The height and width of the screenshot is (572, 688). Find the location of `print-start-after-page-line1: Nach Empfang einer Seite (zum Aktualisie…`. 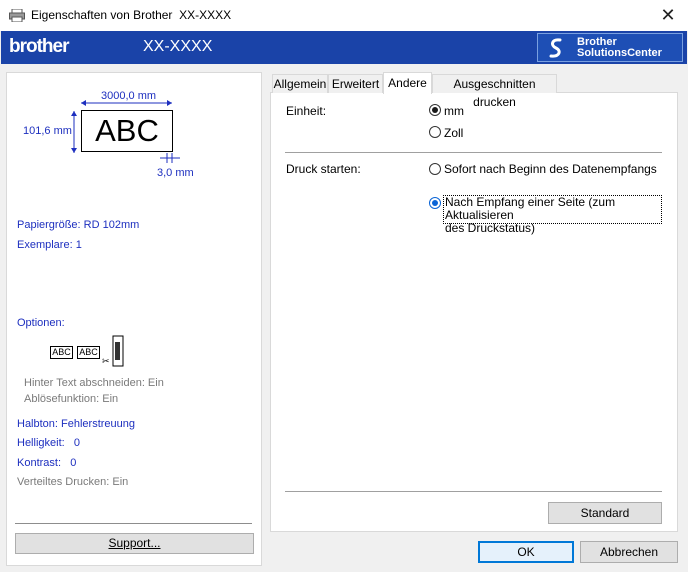

print-start-after-page-line1: Nach Empfang einer Seite (zum Aktualisie… is located at coordinates (530, 208).